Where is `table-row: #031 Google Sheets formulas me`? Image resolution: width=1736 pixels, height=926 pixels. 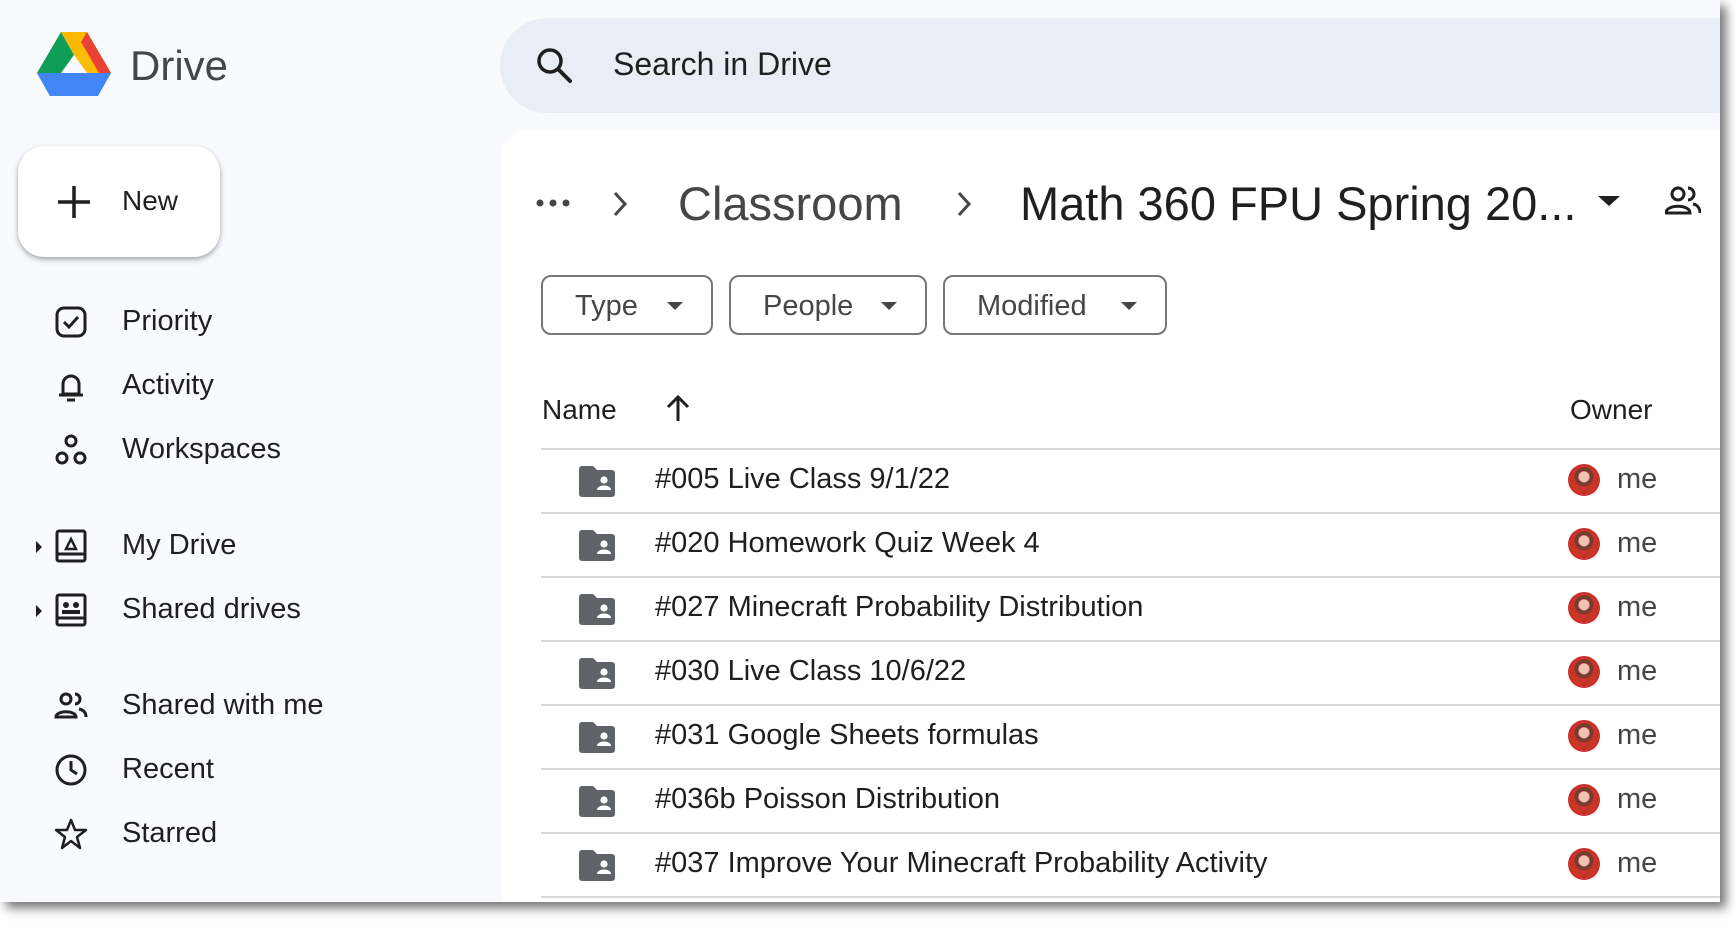 table-row: #031 Google Sheets formulas me is located at coordinates (1130, 737).